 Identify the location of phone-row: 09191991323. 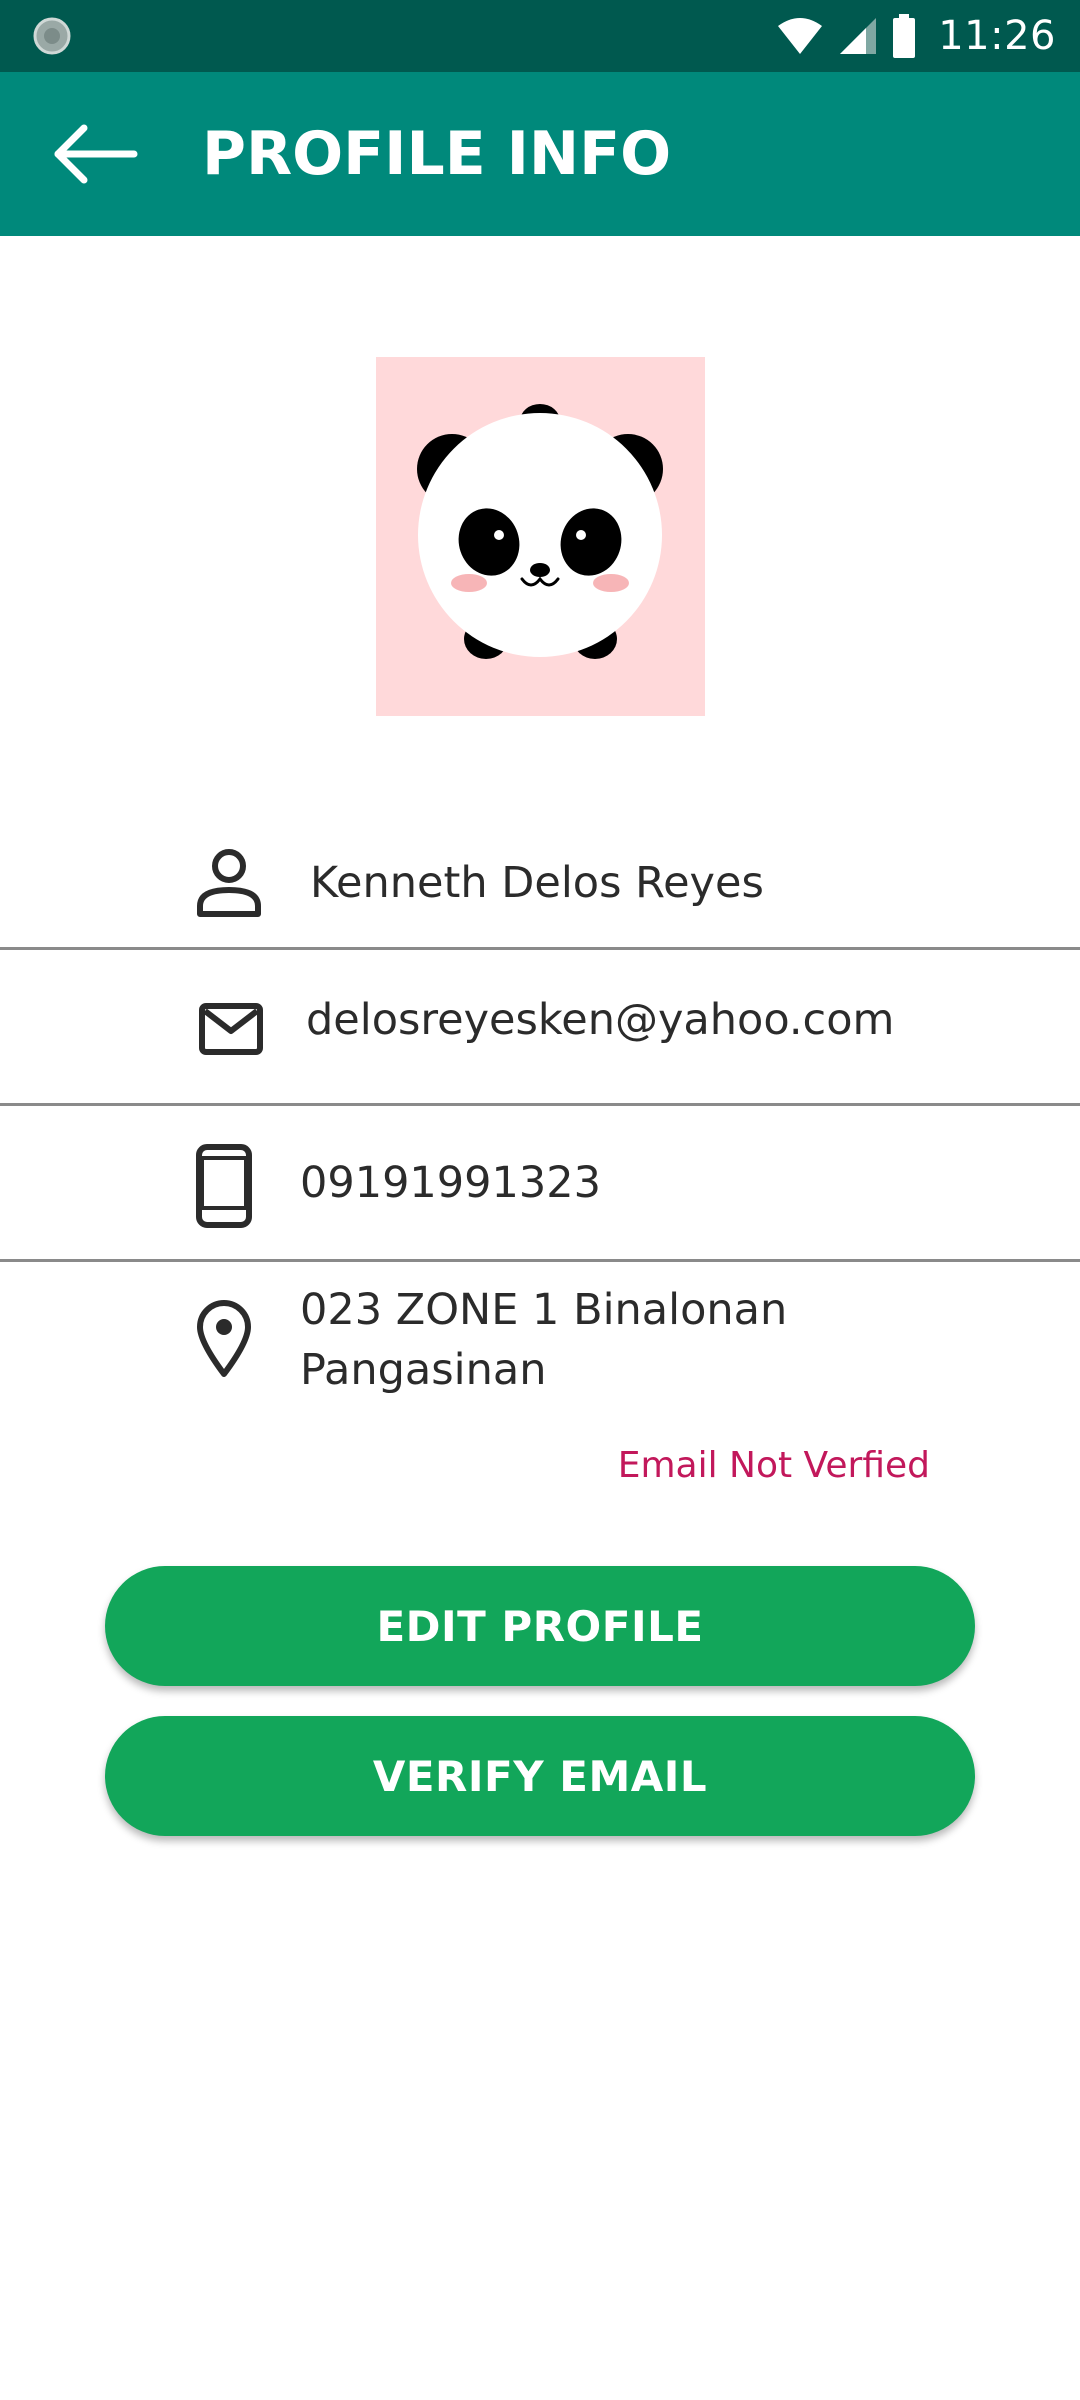
(540, 1185).